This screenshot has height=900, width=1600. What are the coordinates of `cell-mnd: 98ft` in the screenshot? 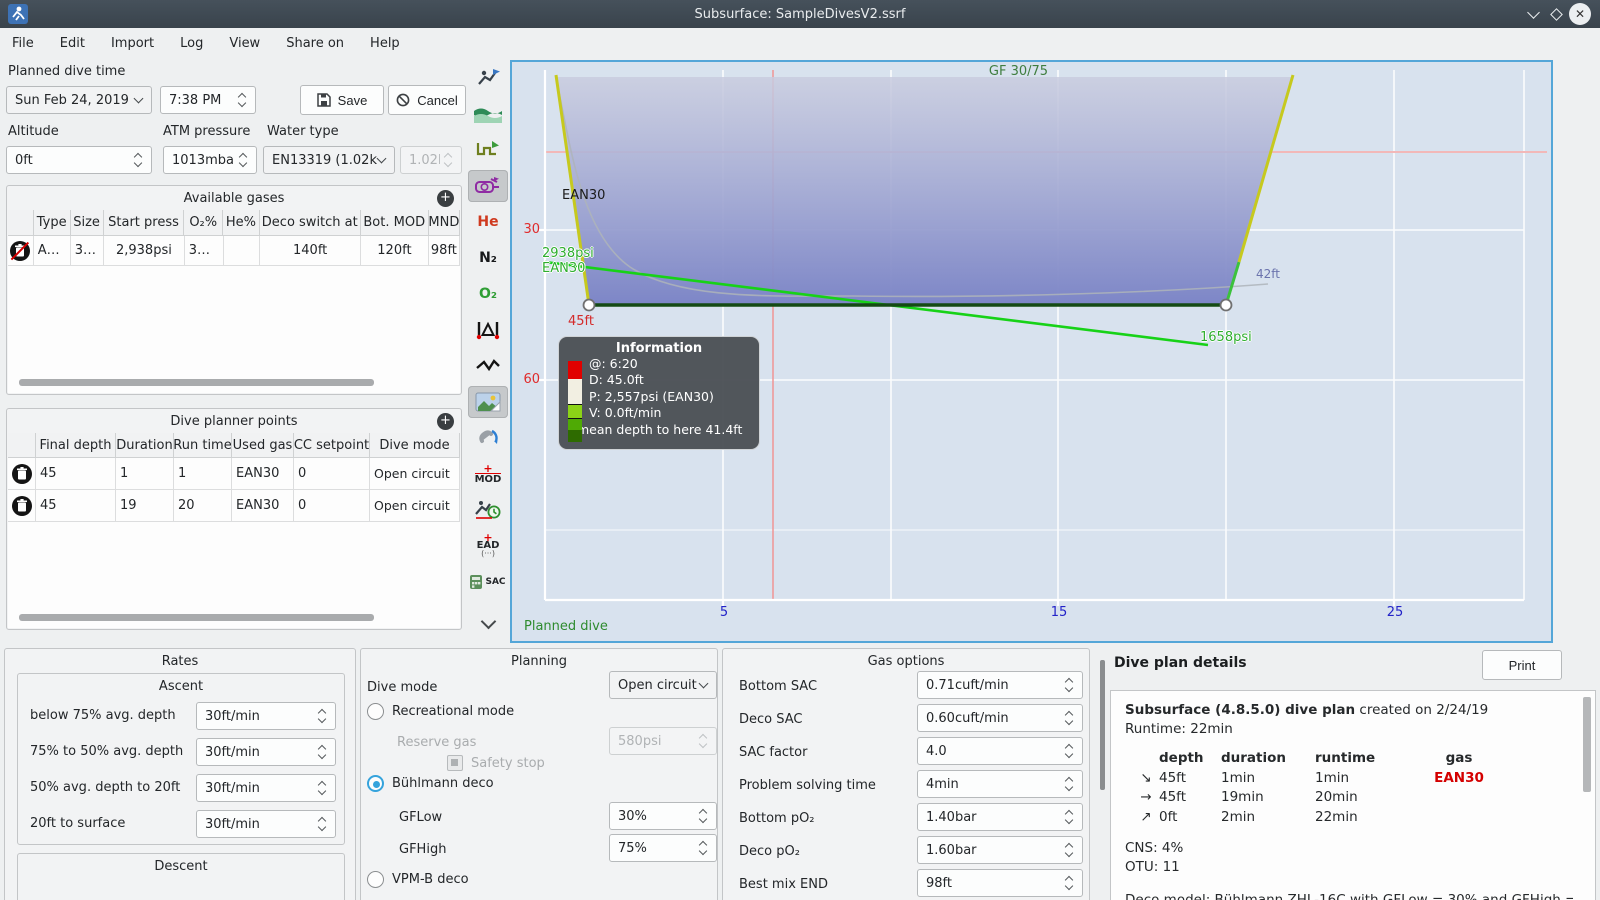 It's located at (444, 251).